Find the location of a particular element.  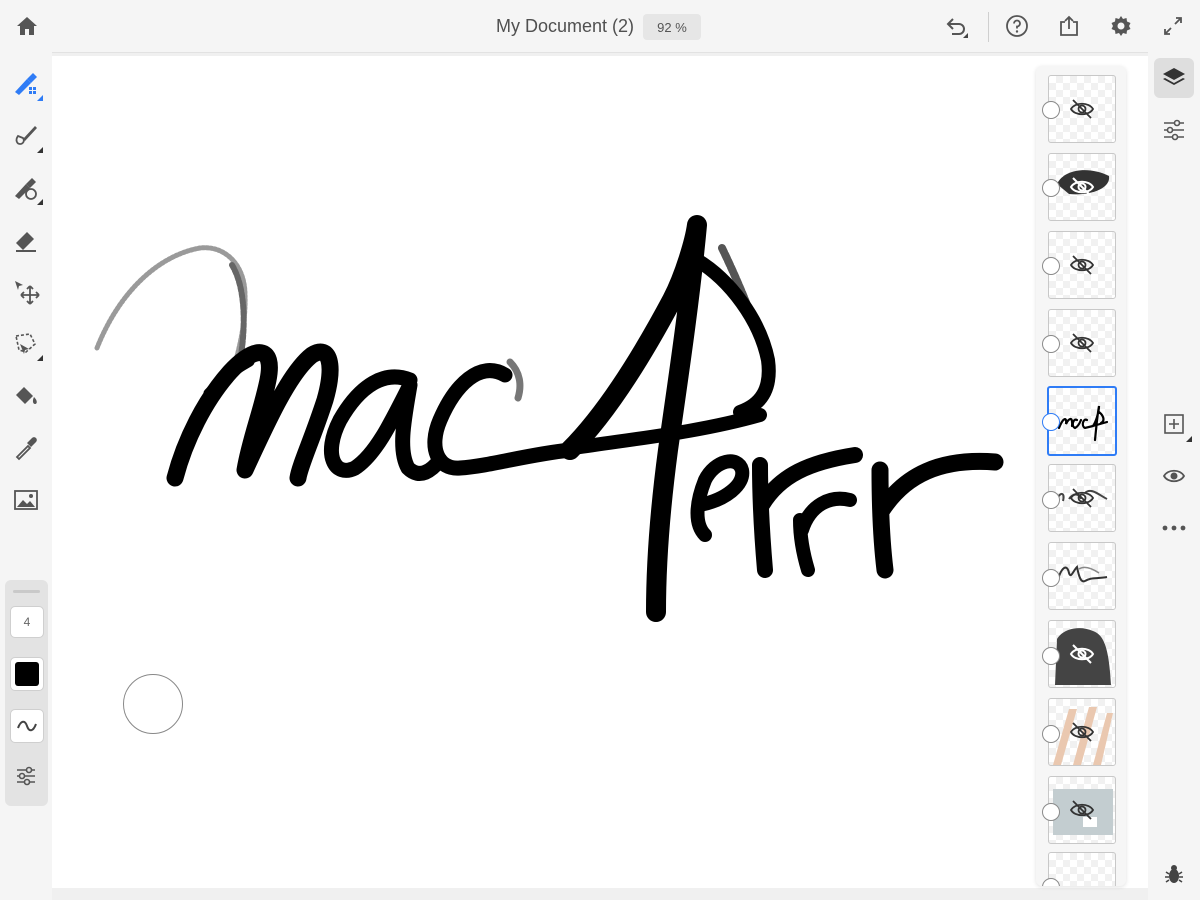

right-rail is located at coordinates (1174, 476).